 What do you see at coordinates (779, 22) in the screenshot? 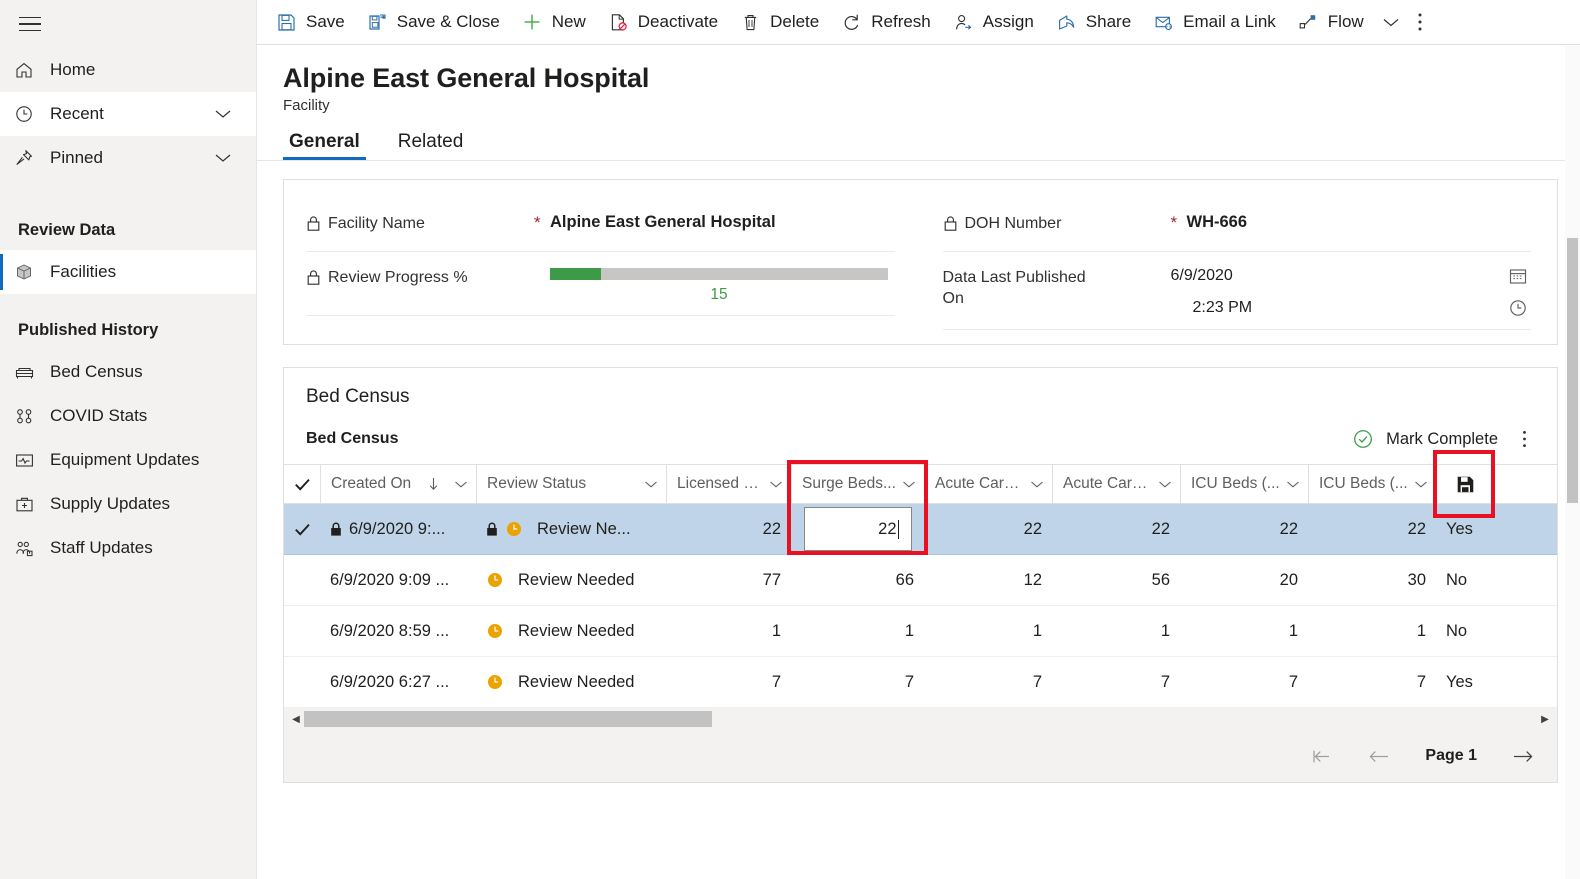
I see `delete-button: Delete` at bounding box center [779, 22].